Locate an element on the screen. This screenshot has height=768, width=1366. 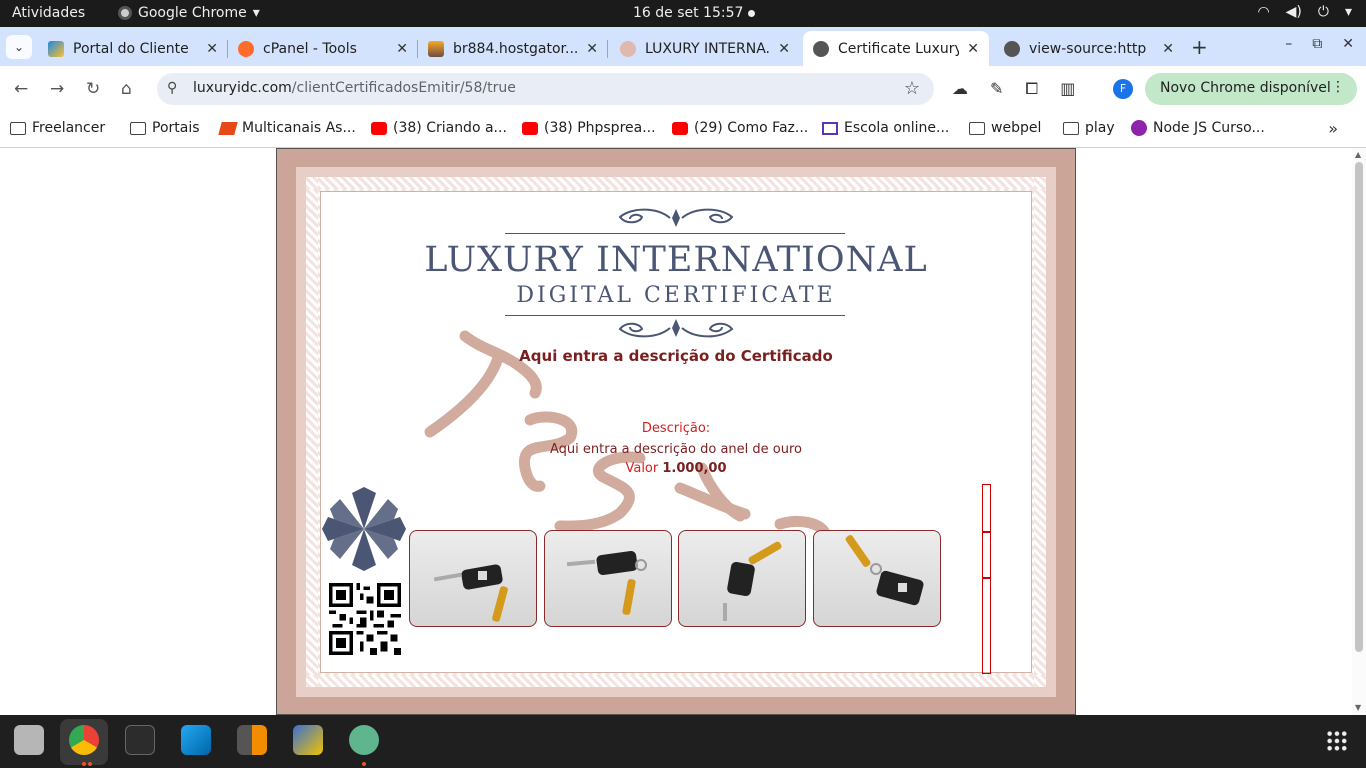
youtube-icon is located at coordinates (530, 128).